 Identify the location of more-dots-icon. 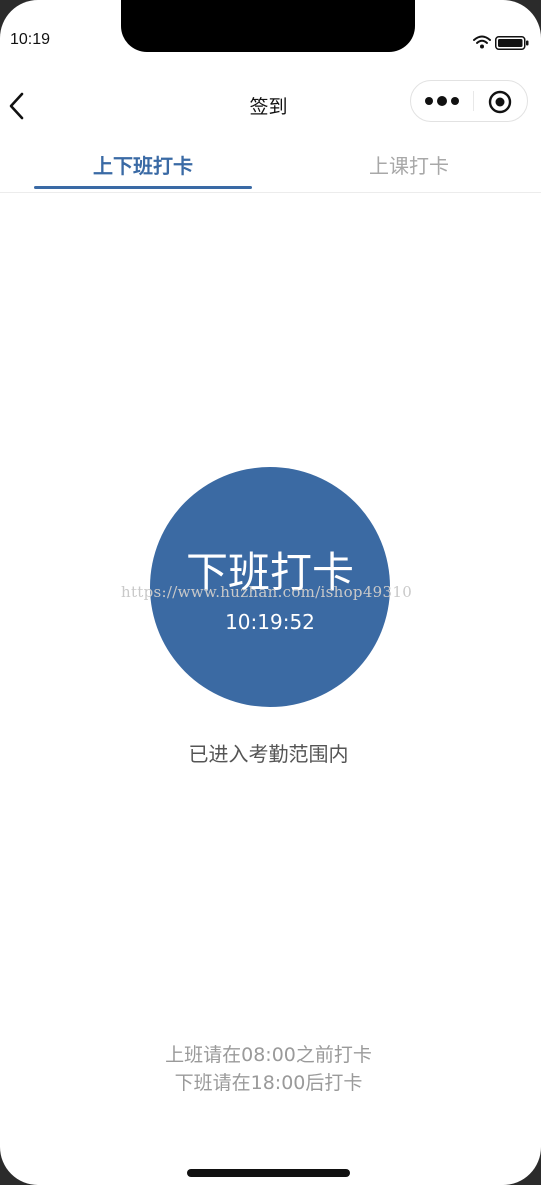
(442, 101).